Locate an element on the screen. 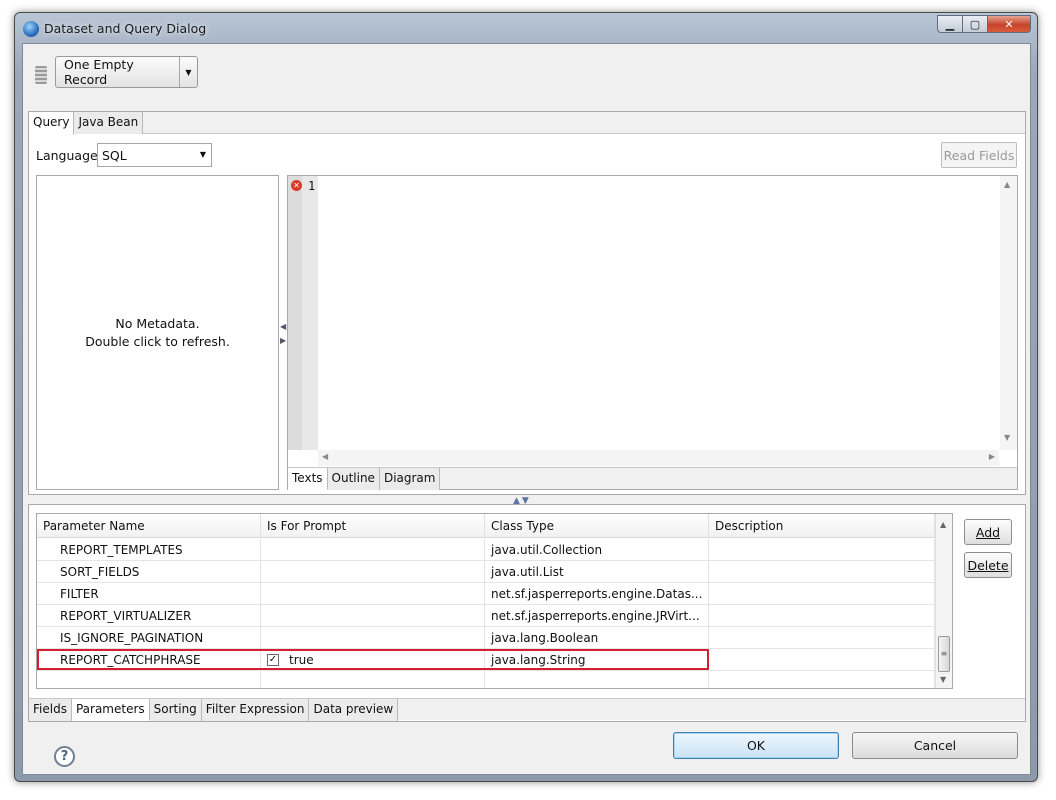 The height and width of the screenshot is (800, 1056). table-row: SORT_FIELDS java.util.List is located at coordinates (486, 572).